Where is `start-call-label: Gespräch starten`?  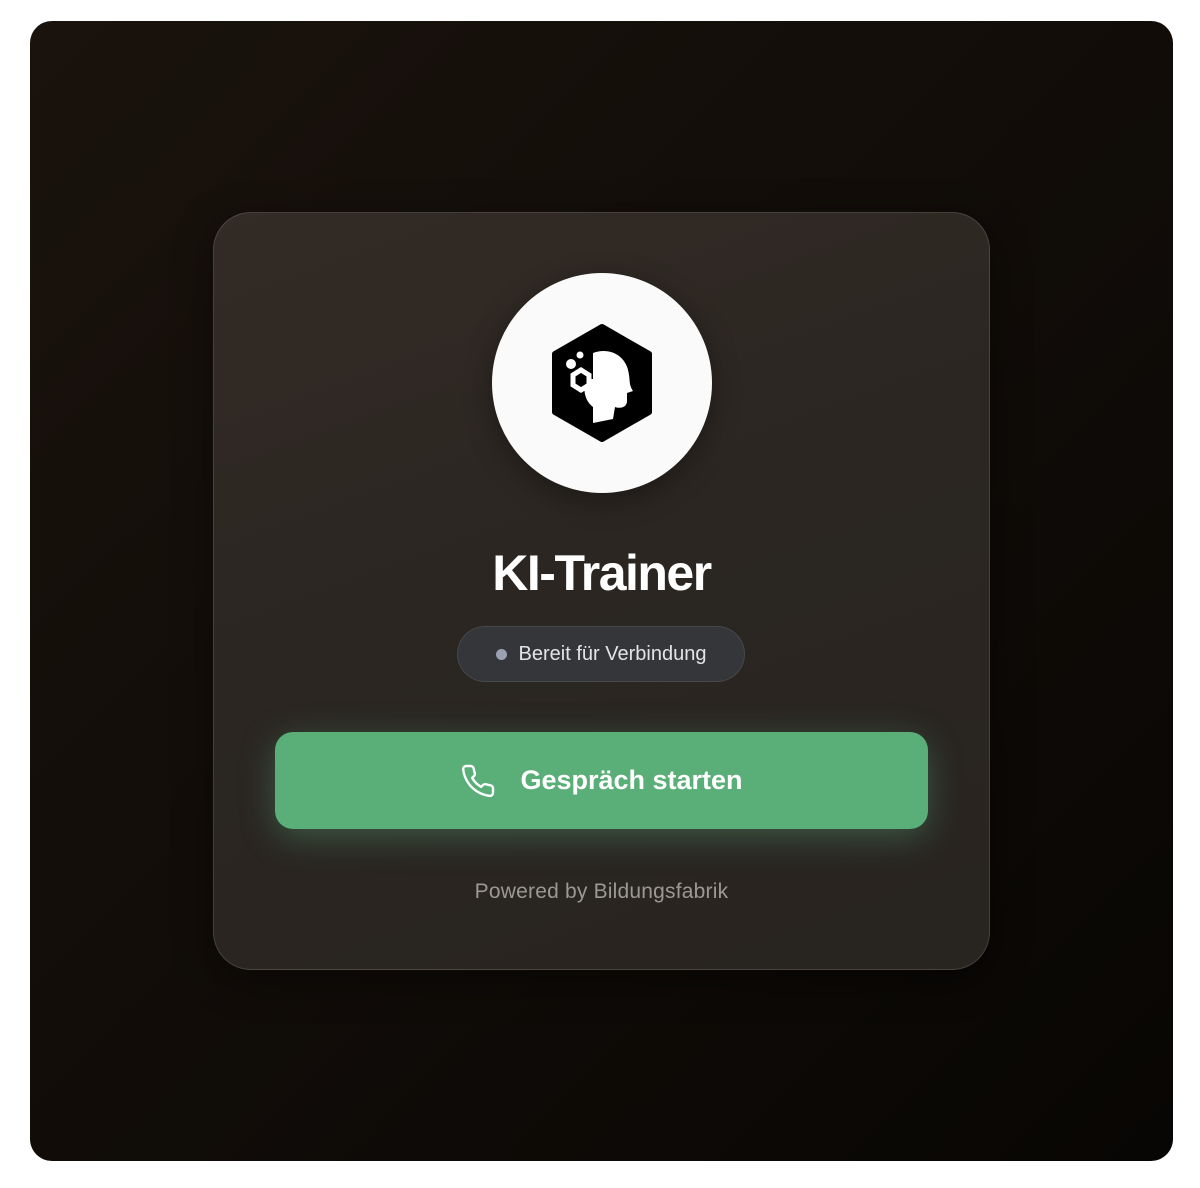 start-call-label: Gespräch starten is located at coordinates (631, 780).